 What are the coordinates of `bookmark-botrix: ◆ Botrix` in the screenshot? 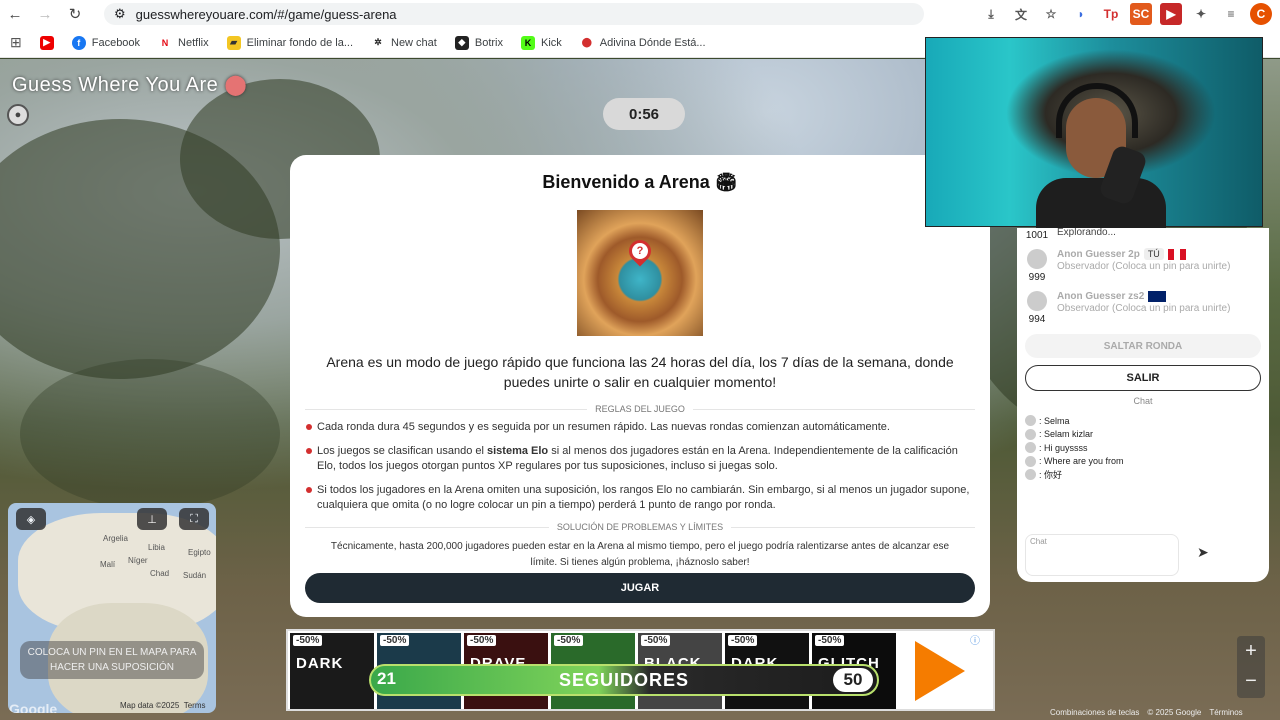 It's located at (478, 42).